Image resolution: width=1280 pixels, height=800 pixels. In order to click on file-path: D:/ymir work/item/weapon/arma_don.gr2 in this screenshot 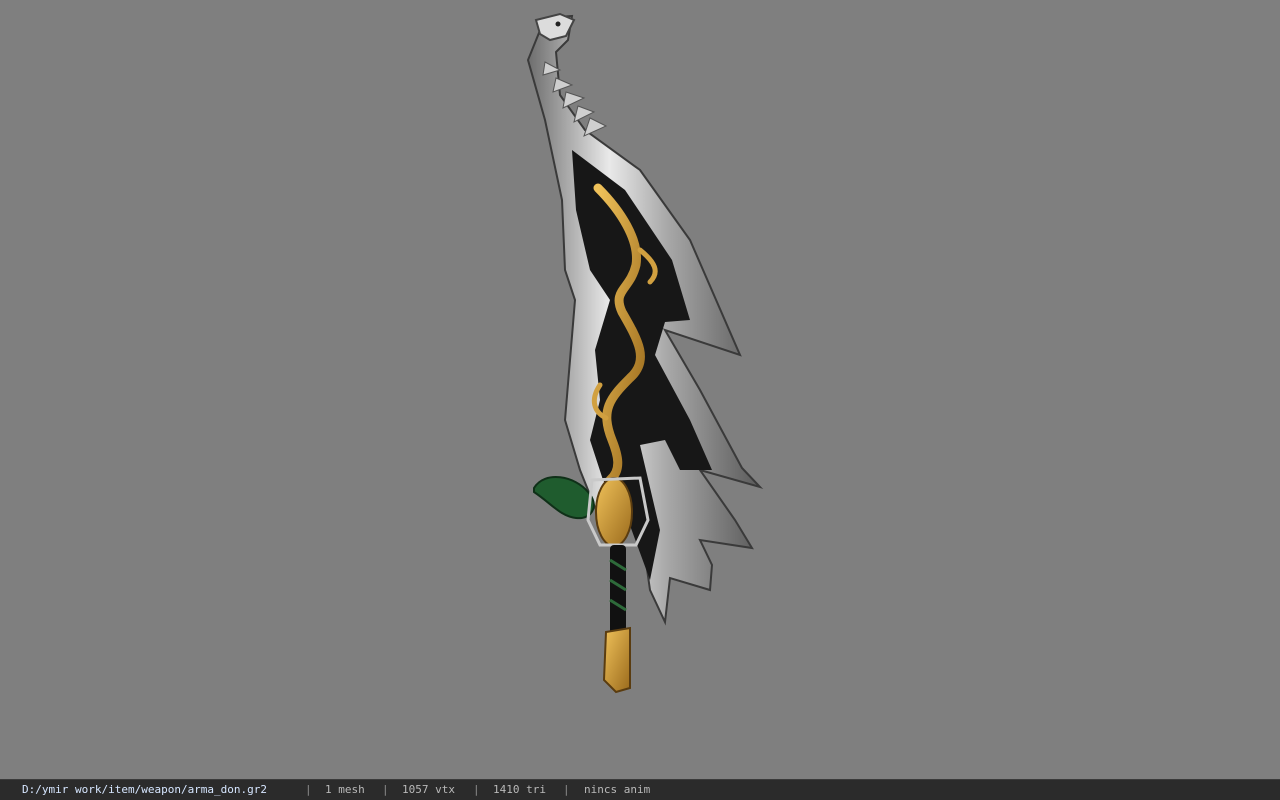, I will do `click(145, 789)`.